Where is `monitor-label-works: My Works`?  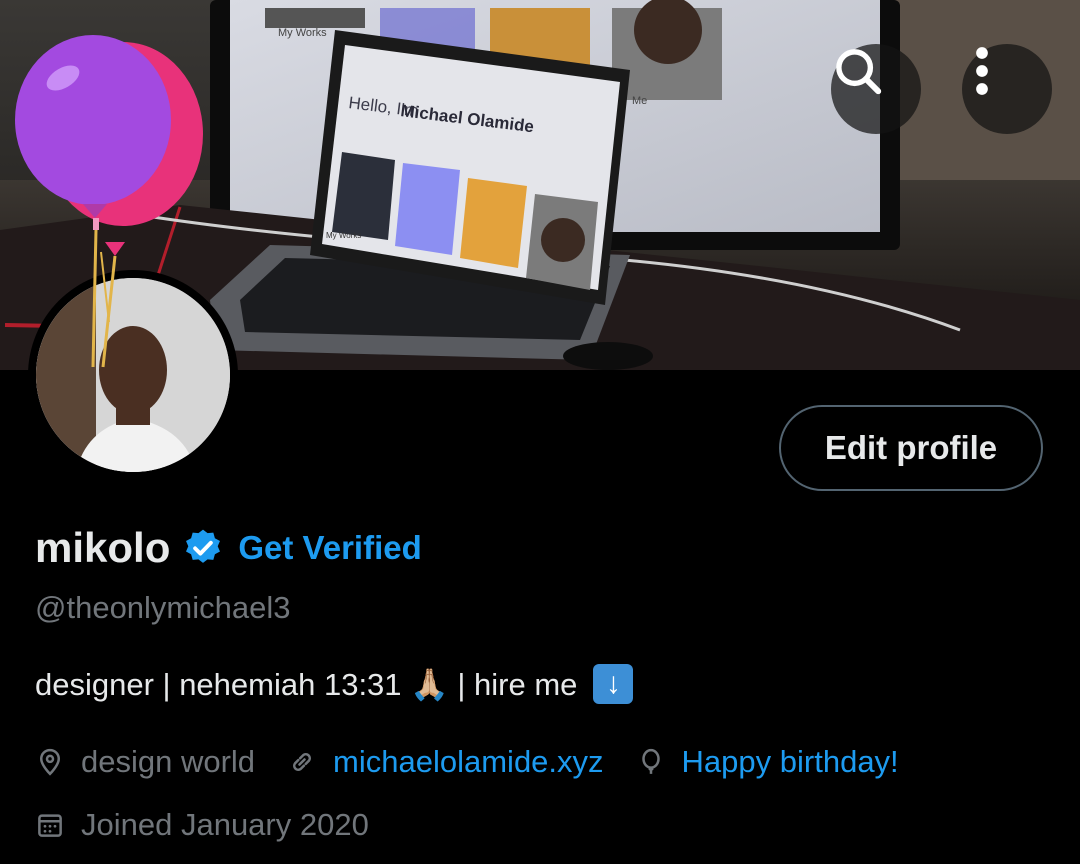 monitor-label-works: My Works is located at coordinates (302, 33).